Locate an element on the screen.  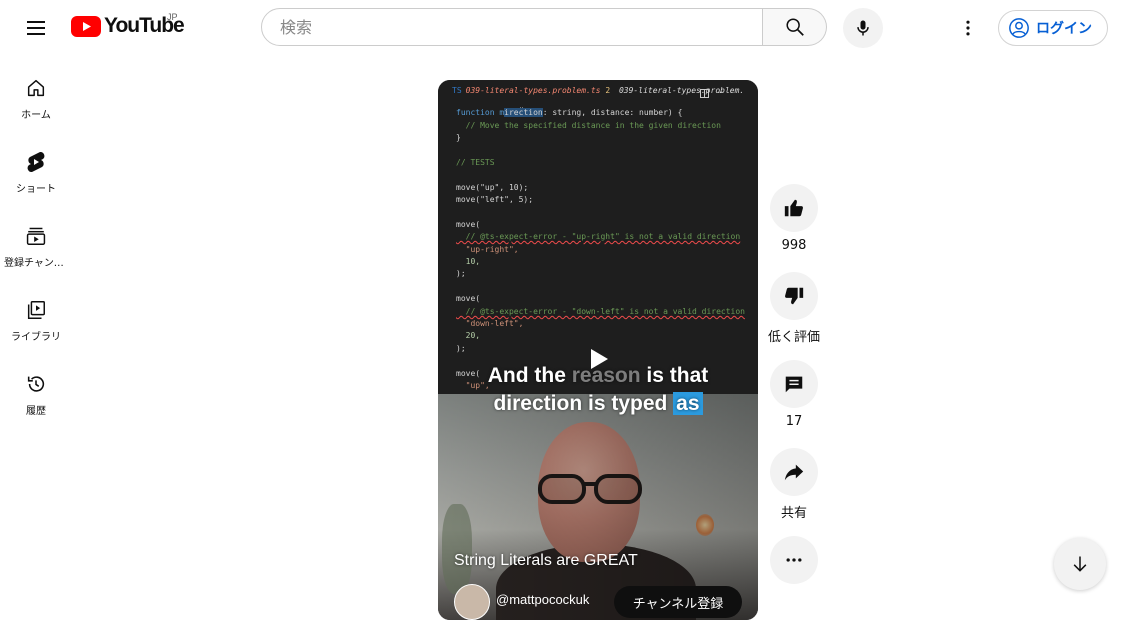
search-input is located at coordinates (510, 27).